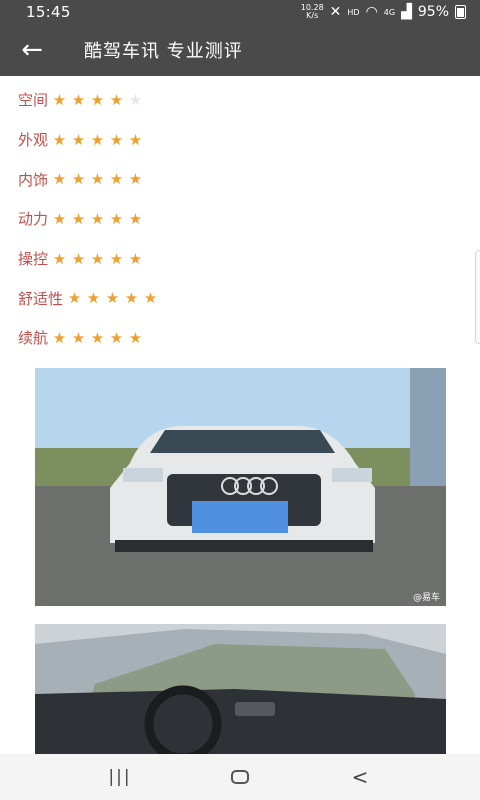  I want to click on recent-apps-button: |||, so click(120, 777).